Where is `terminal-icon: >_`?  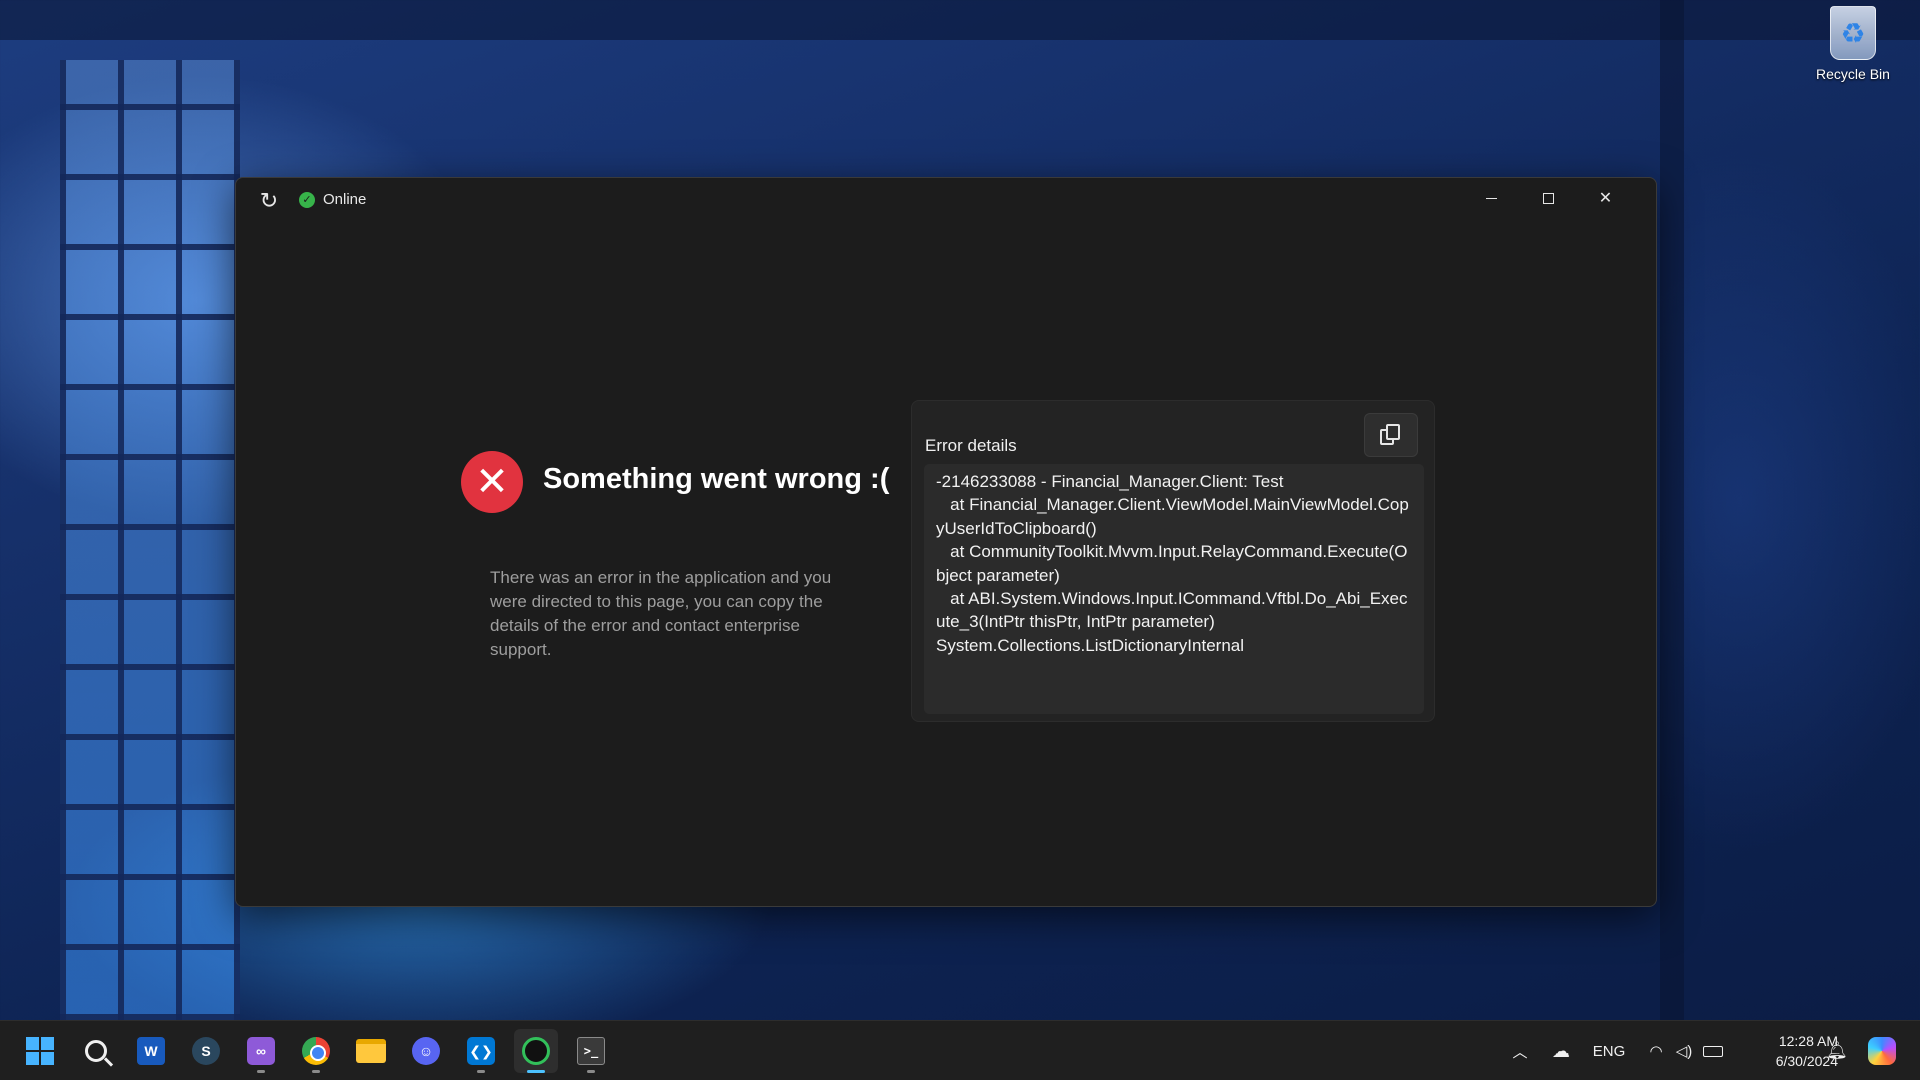
terminal-icon: >_ is located at coordinates (591, 1051).